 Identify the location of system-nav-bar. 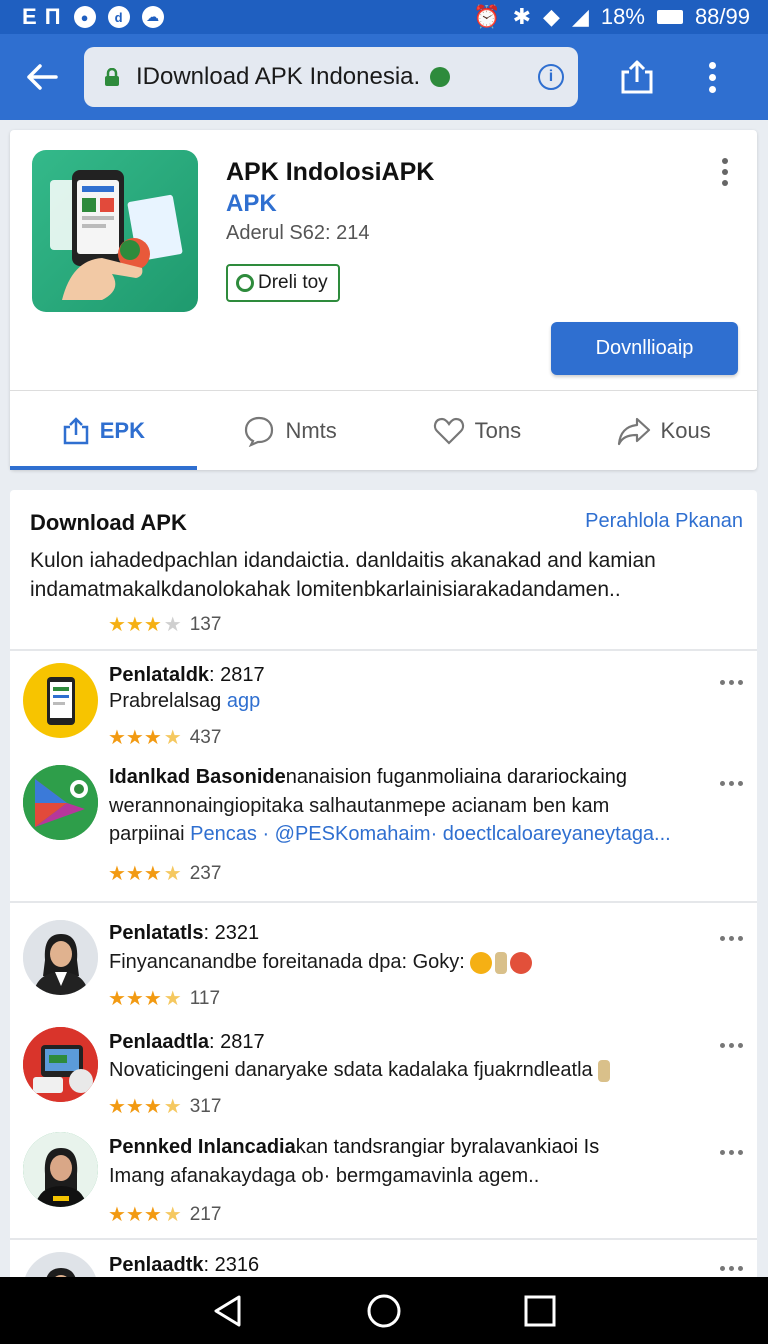
(384, 1310).